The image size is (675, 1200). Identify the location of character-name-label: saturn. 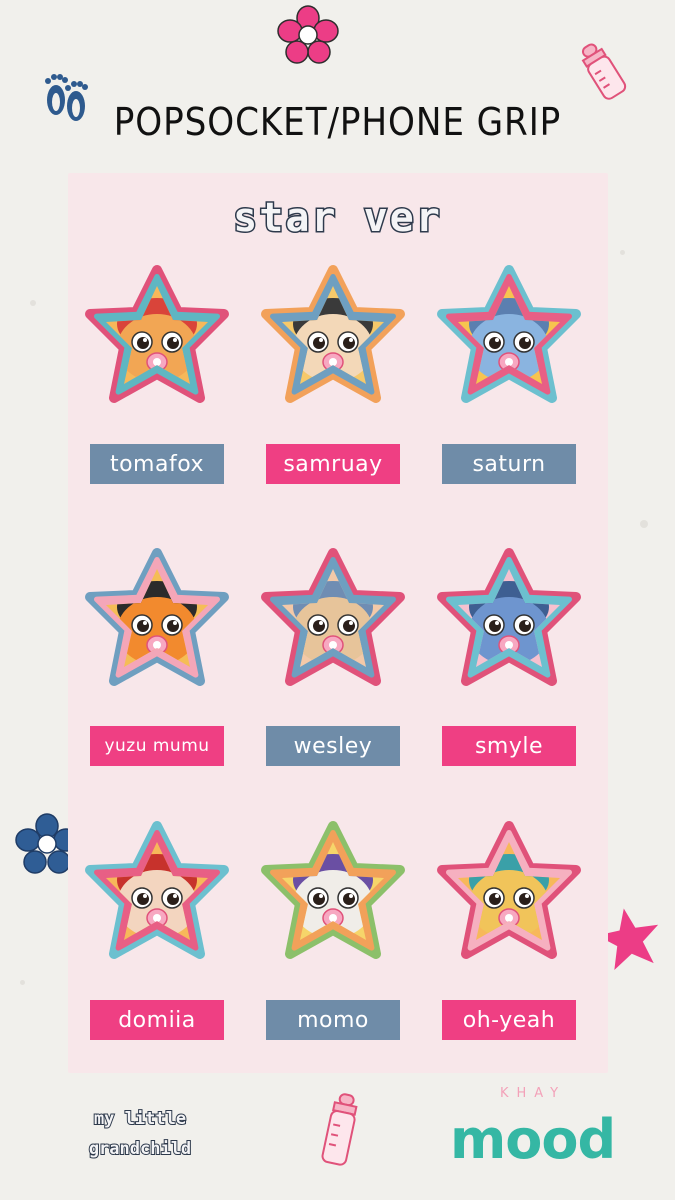
(509, 464).